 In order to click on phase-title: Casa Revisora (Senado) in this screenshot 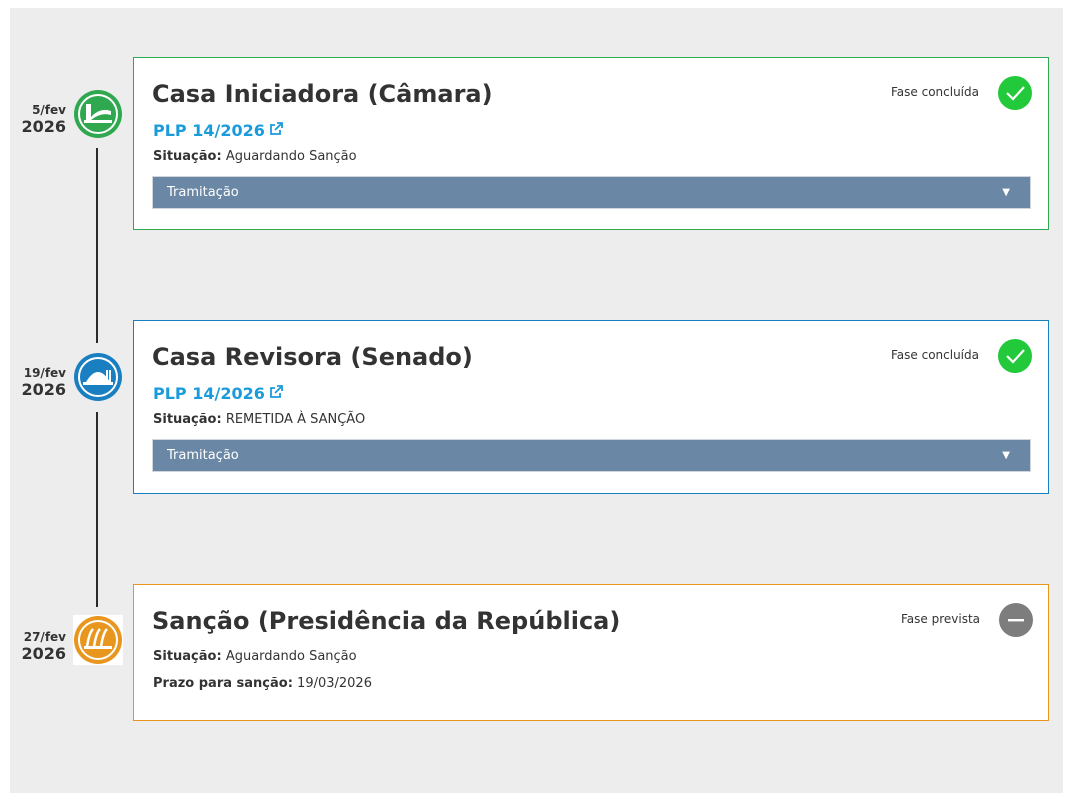, I will do `click(312, 357)`.